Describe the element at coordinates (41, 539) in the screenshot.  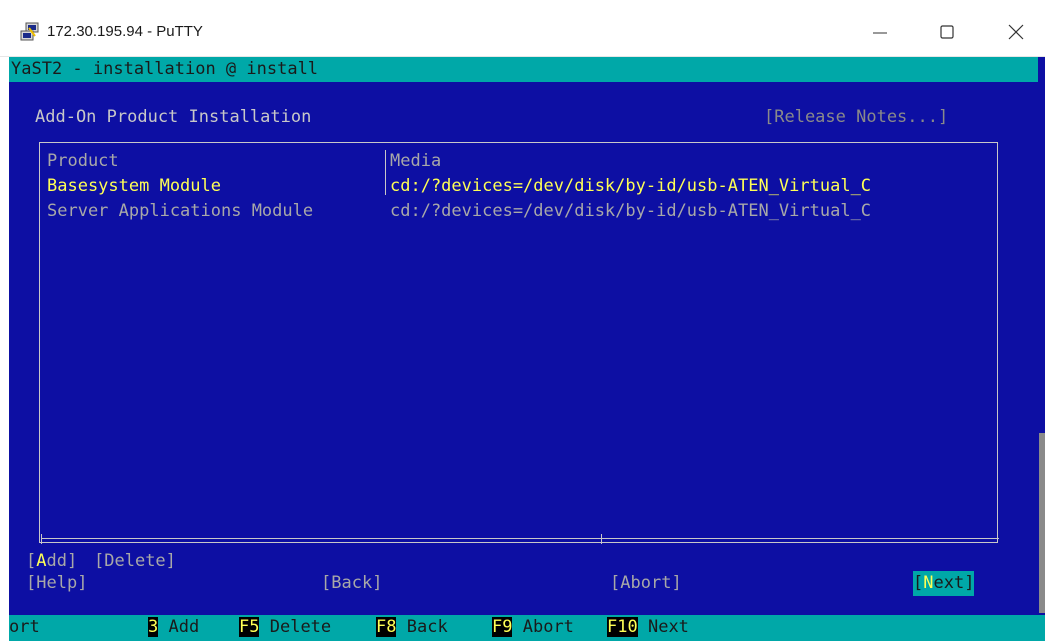
I see `scroll-start-tick` at that location.